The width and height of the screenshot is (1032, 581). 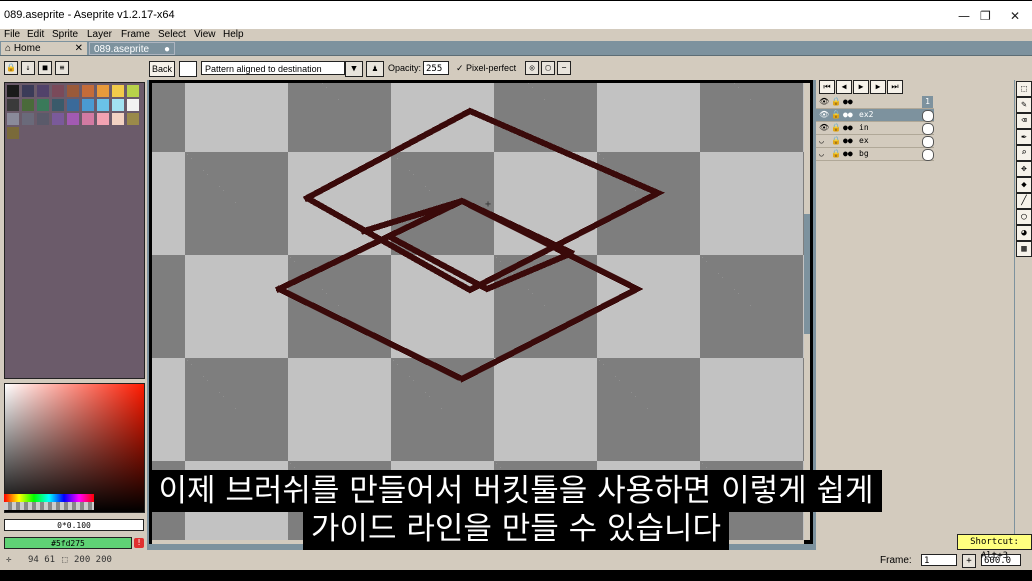 I want to click on prev-frame-icon: ◀, so click(x=844, y=87).